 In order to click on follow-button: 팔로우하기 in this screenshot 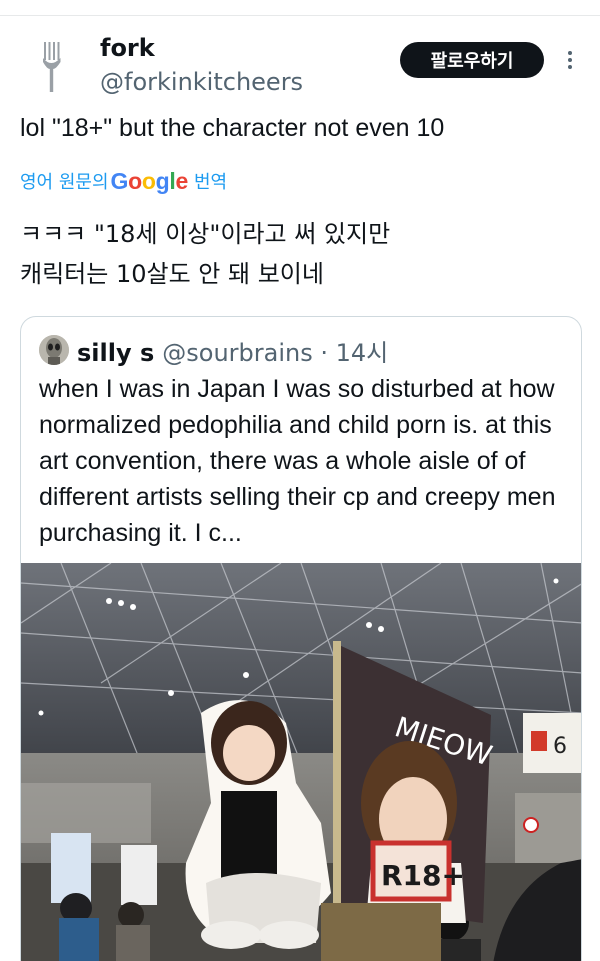, I will do `click(472, 60)`.